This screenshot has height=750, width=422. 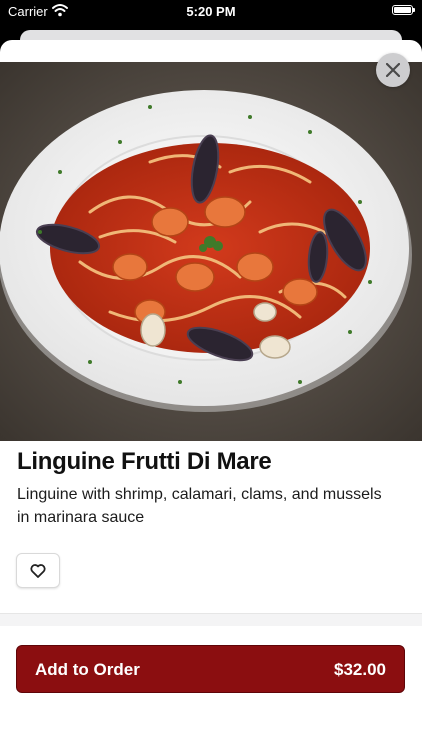 I want to click on heart-icon, so click(x=38, y=570).